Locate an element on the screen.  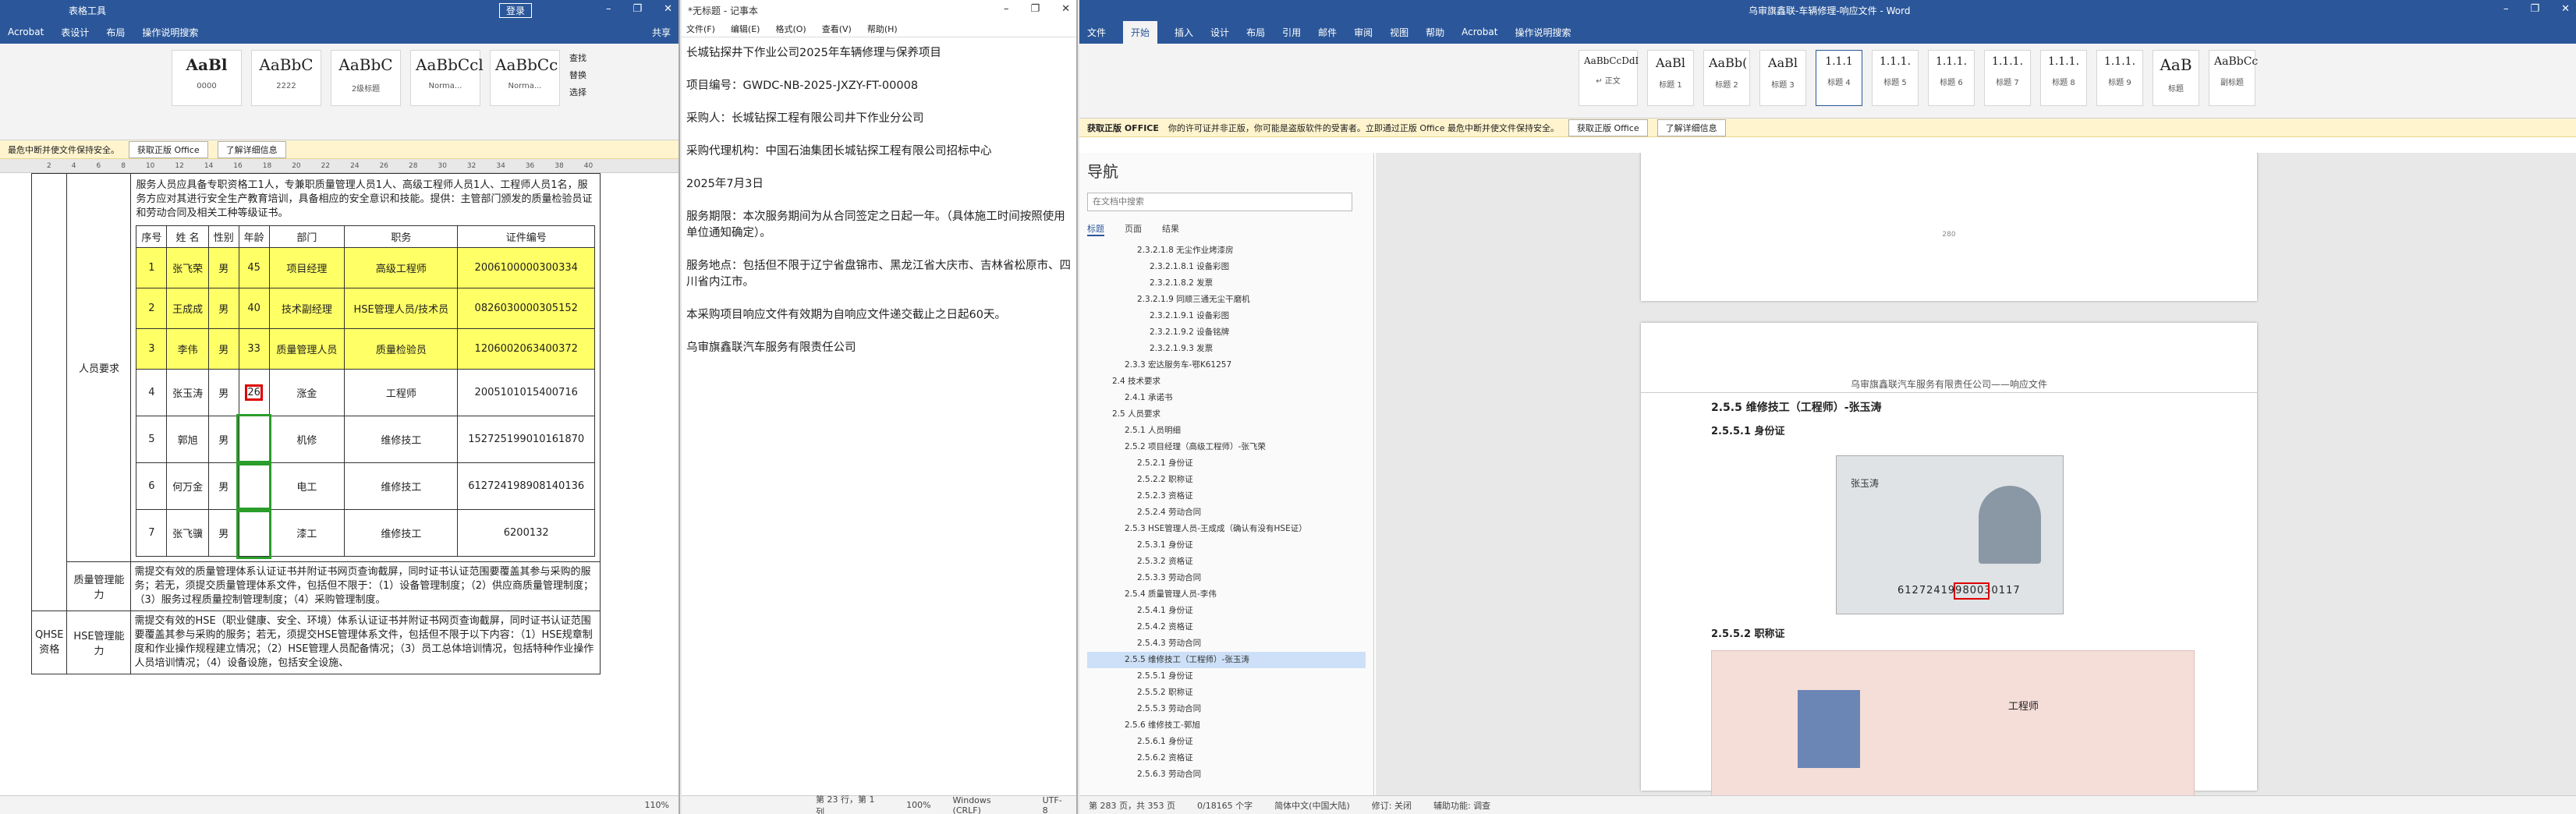
nav-heading-item: 2.3.3 宏达服务车-鄂K61257 is located at coordinates (1226, 365).